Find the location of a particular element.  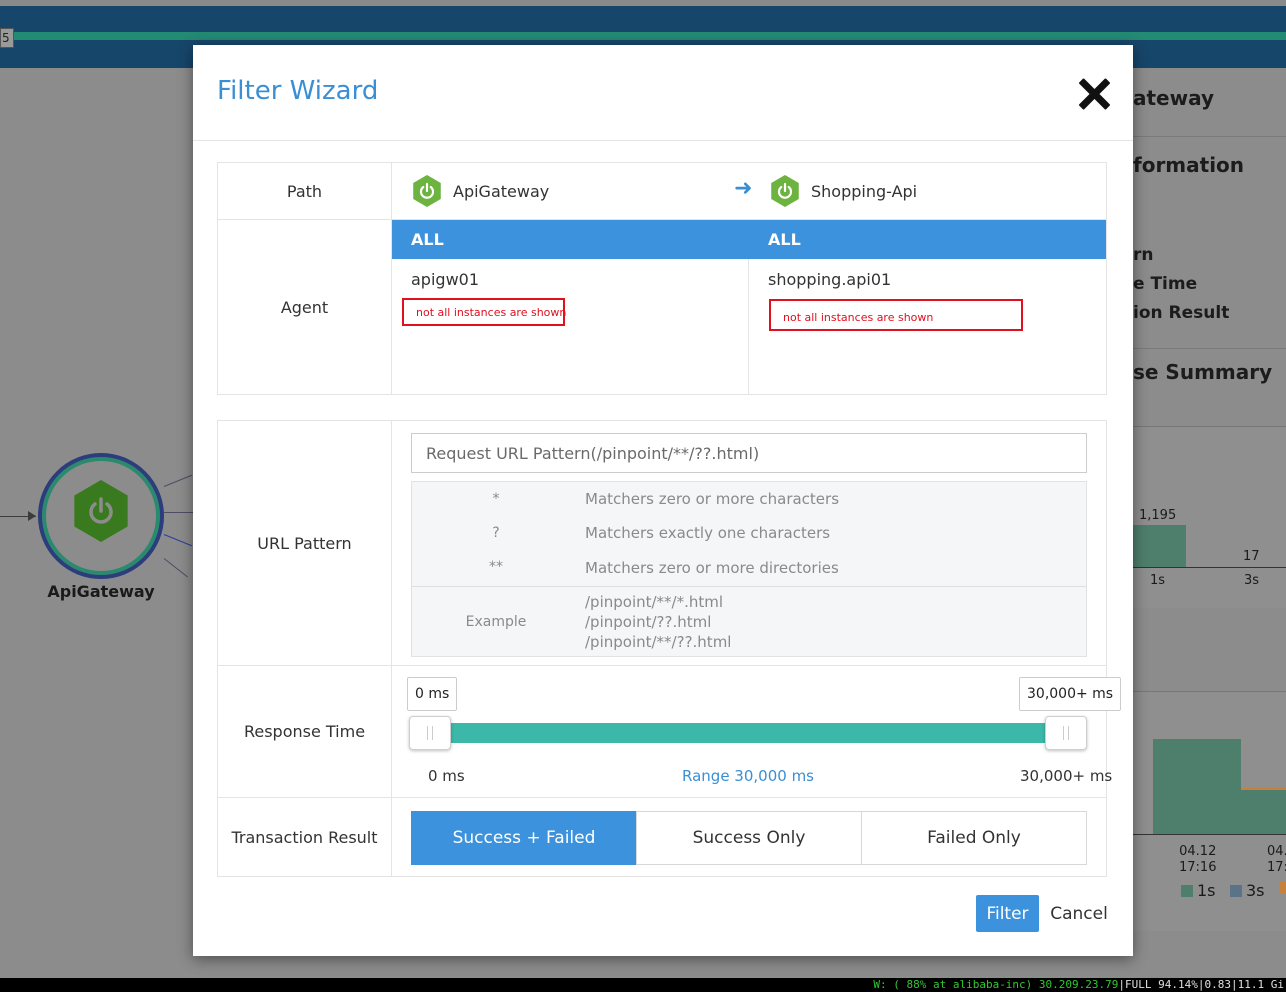

chart-tick-label: 04. 17: is located at coordinates (1276, 859).